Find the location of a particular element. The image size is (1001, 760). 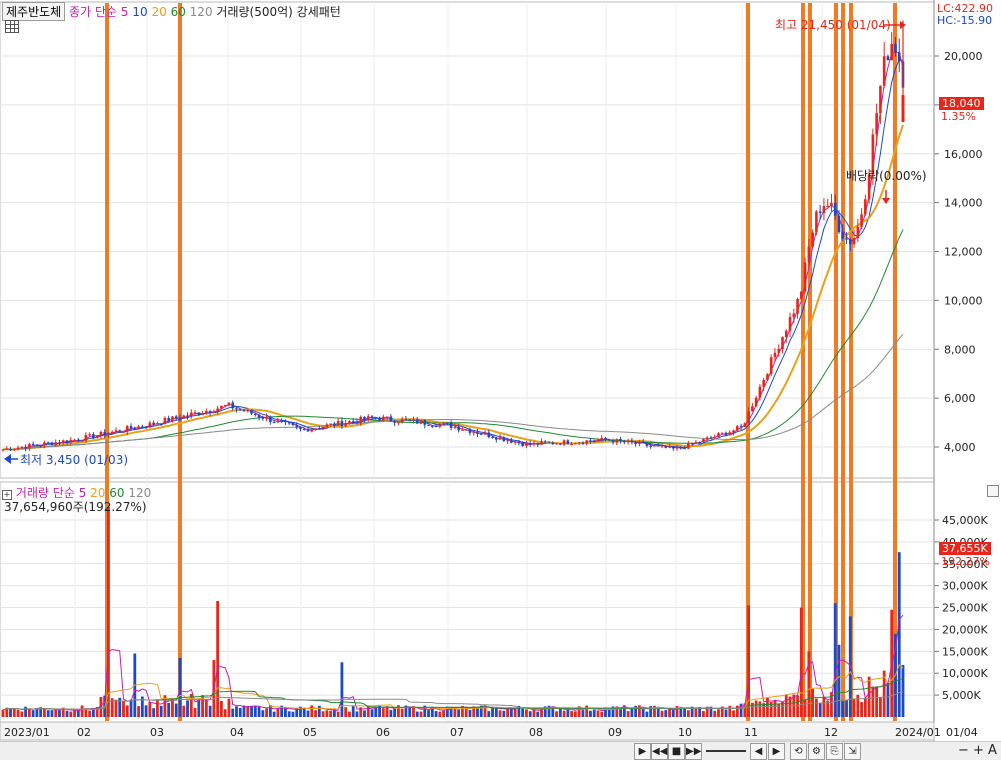

copy-icon: ⎘ is located at coordinates (834, 751).